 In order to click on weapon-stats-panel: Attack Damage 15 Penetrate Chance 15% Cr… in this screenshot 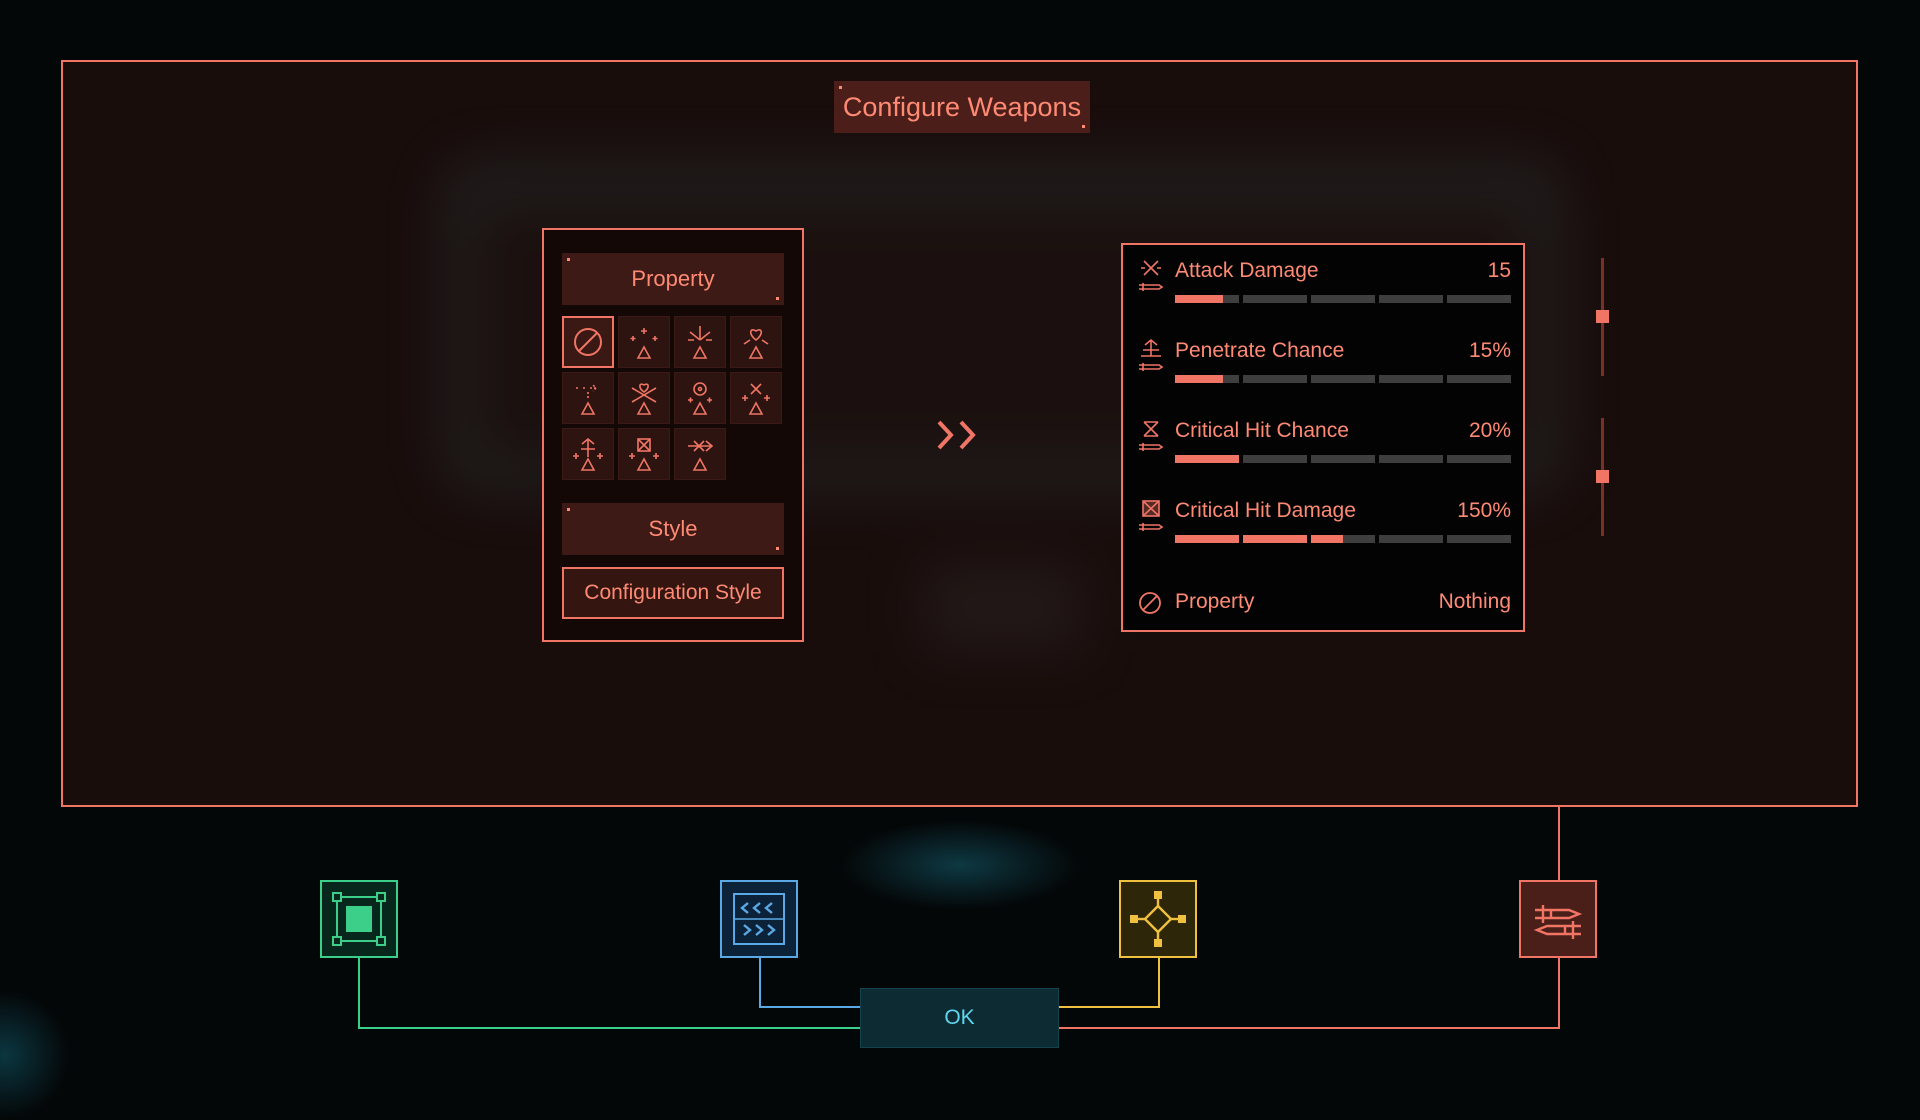, I will do `click(1323, 437)`.